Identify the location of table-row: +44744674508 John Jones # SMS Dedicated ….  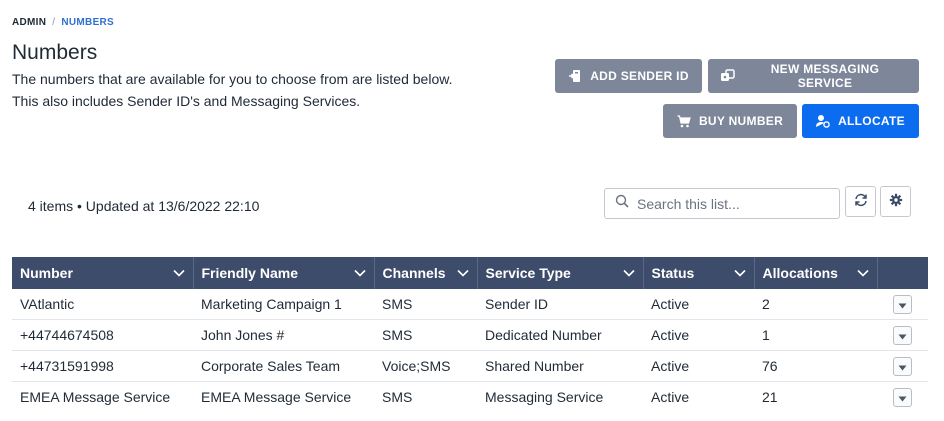
(470, 335).